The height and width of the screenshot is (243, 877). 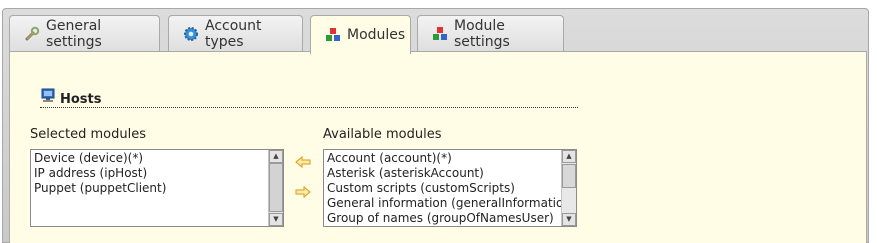 I want to click on list-item: Puppet (puppetClient), so click(x=157, y=188).